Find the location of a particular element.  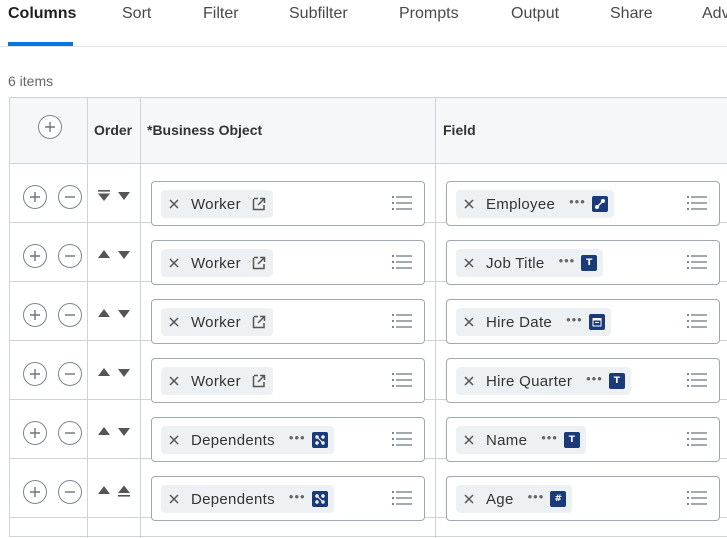

plus-icon is located at coordinates (35, 315).